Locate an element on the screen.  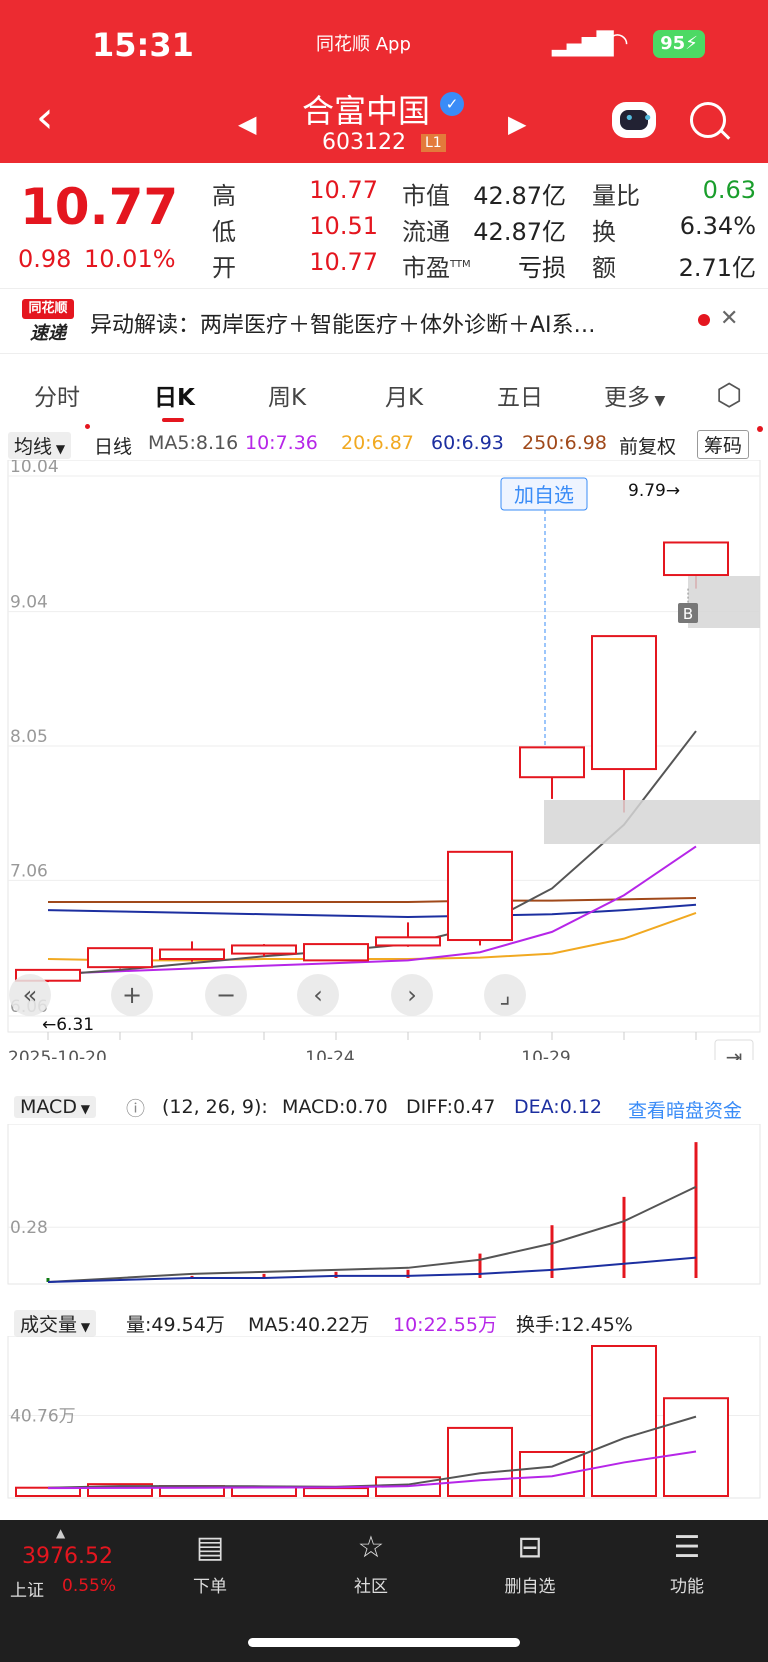
stock-title: 合富中国 is located at coordinates (366, 111).